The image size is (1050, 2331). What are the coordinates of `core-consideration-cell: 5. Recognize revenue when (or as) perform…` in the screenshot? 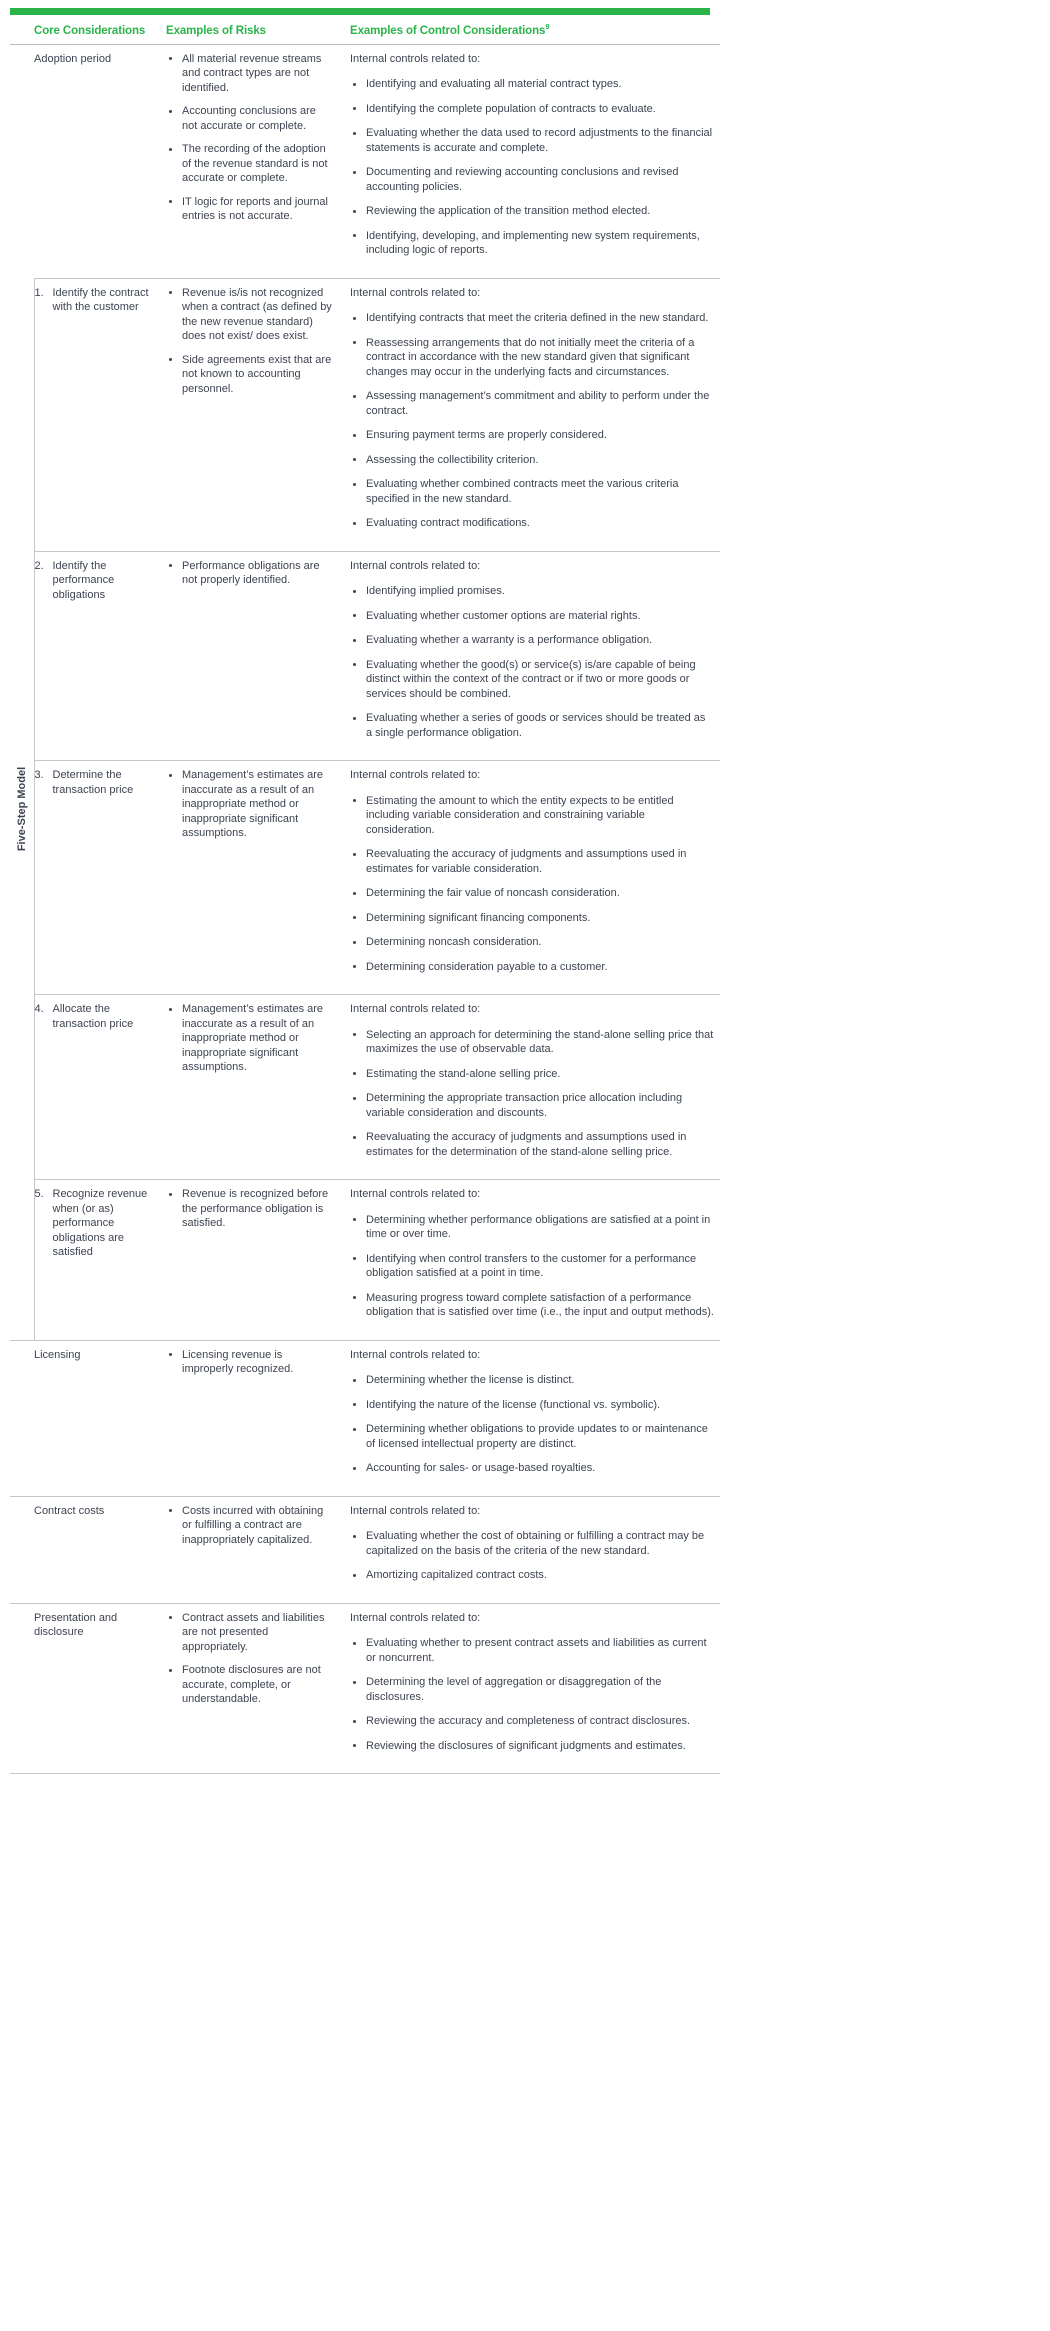 It's located at (100, 1260).